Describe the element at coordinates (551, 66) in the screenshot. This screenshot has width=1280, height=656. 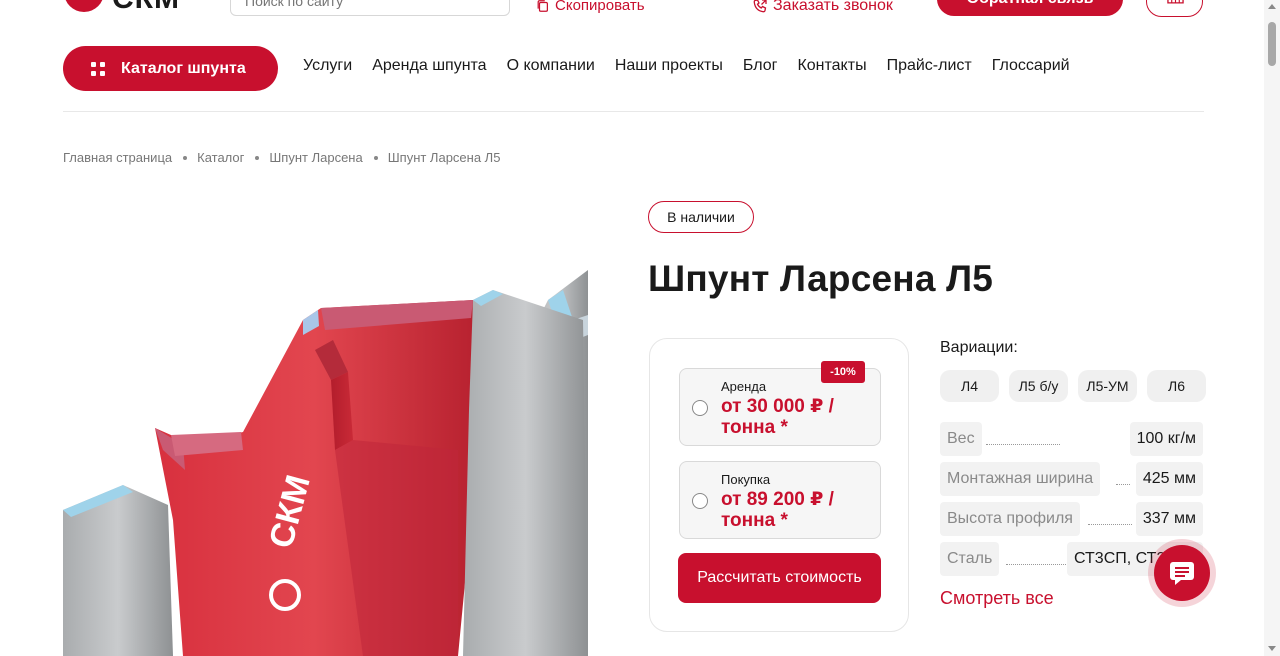
I see `nav-item-about: О компании` at that location.